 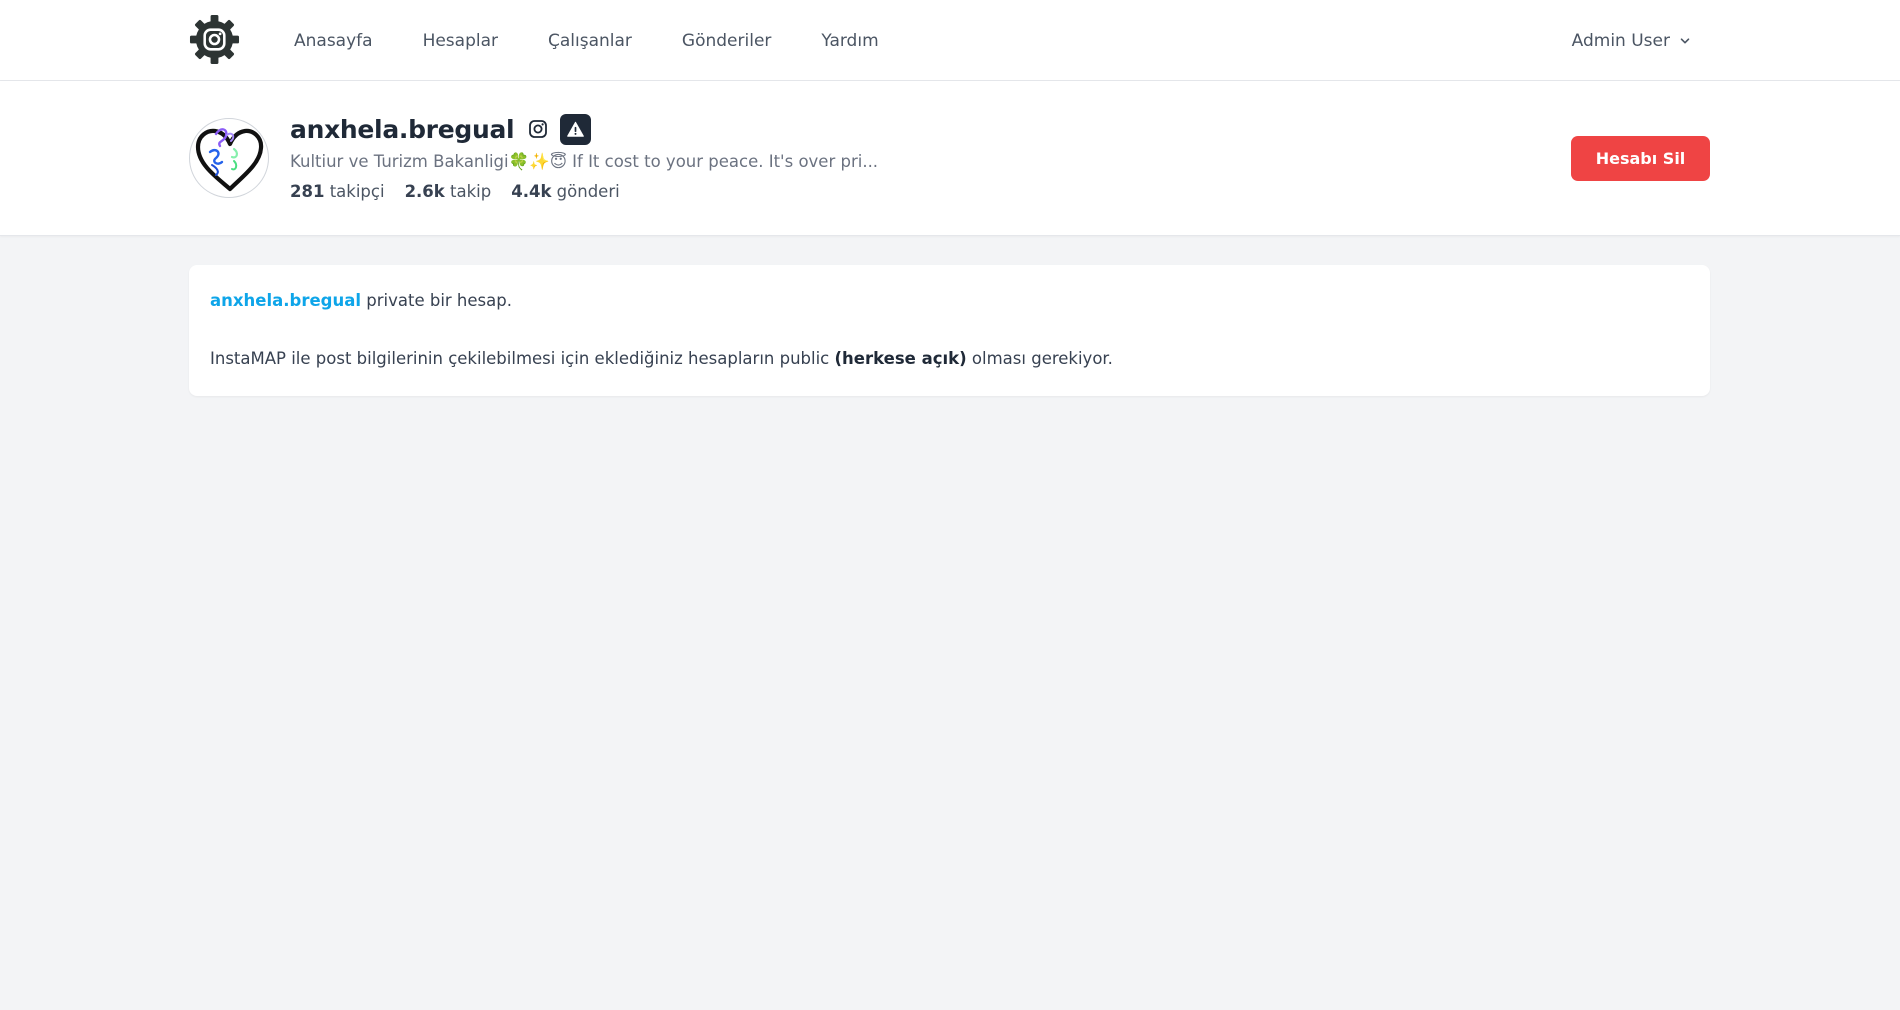 I want to click on delete-account-button: Hesabı Sil, so click(x=1640, y=158).